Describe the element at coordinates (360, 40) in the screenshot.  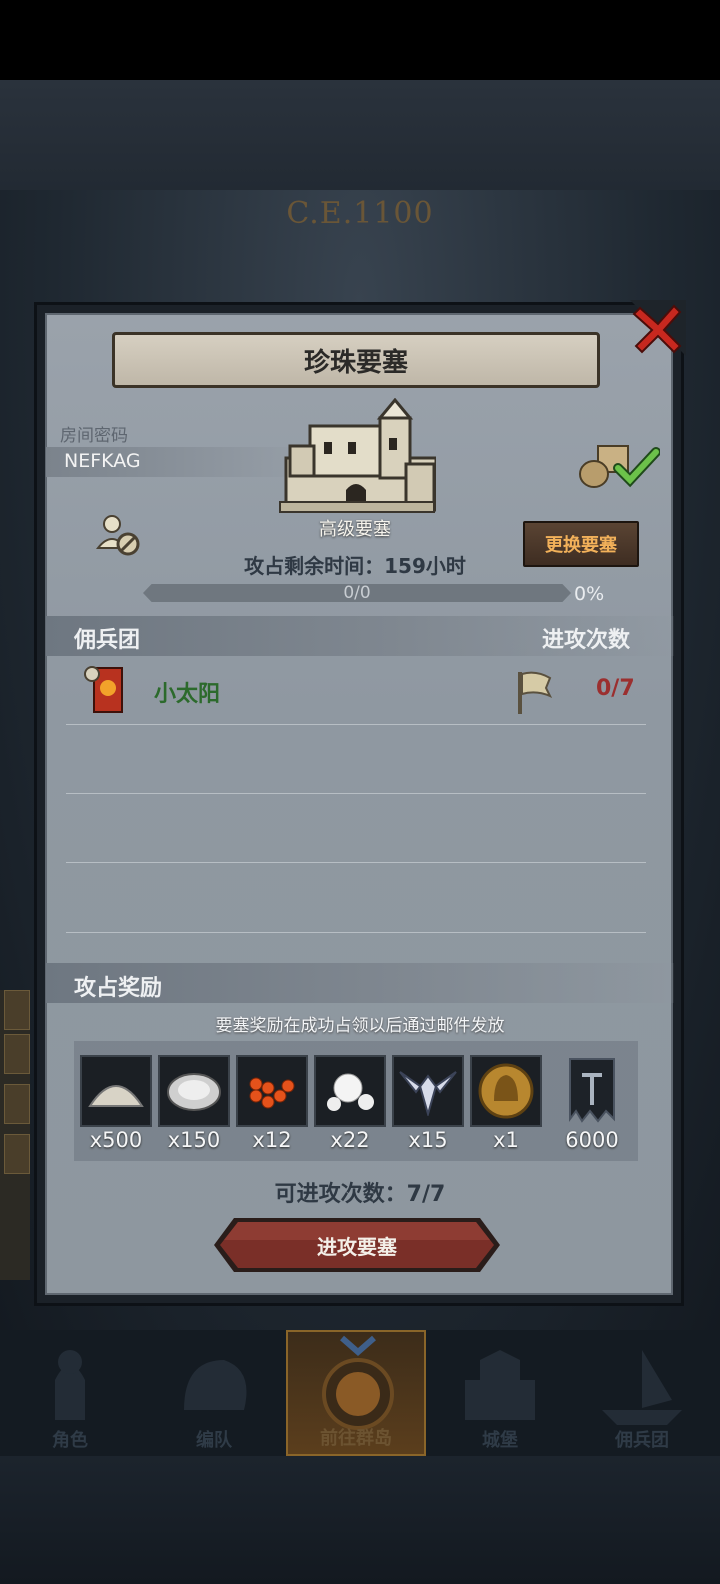
I see `status-bar` at that location.